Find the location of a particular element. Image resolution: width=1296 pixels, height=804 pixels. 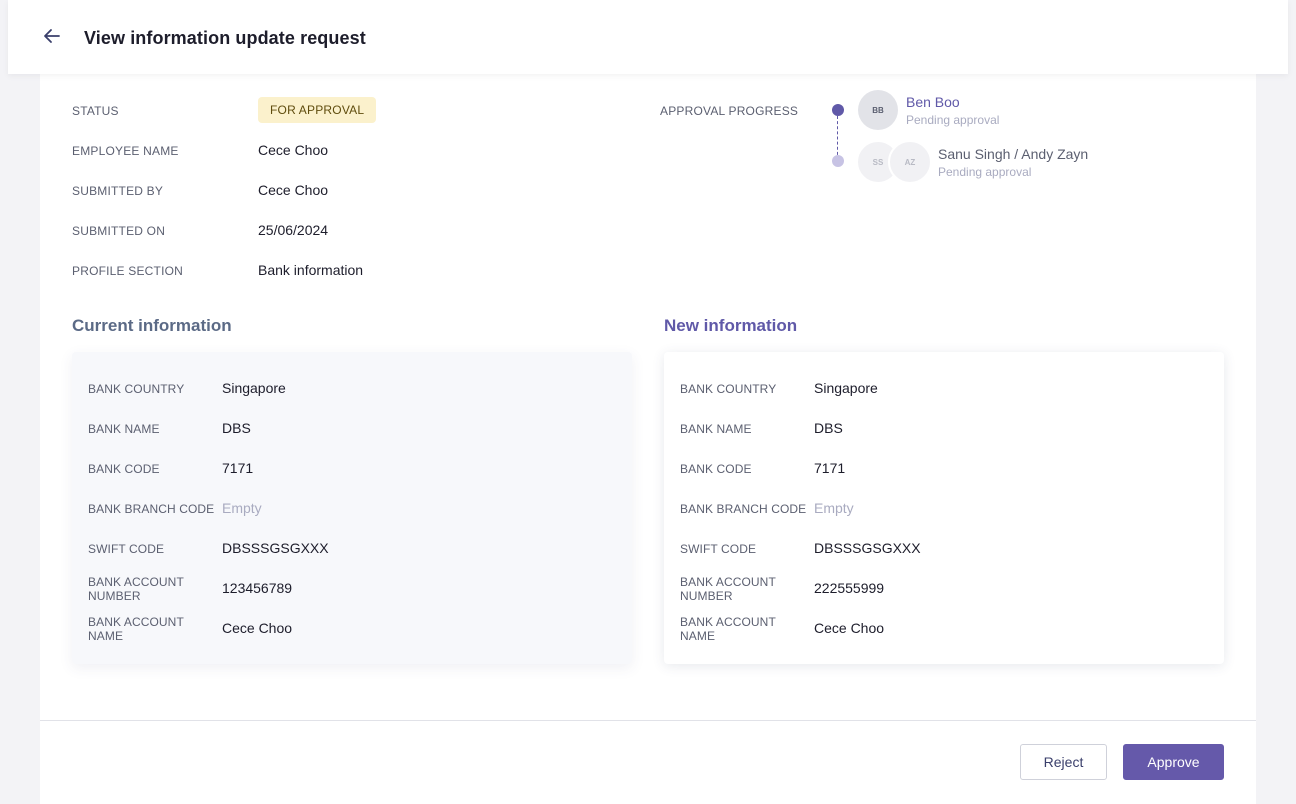

avatar: BB is located at coordinates (878, 110).